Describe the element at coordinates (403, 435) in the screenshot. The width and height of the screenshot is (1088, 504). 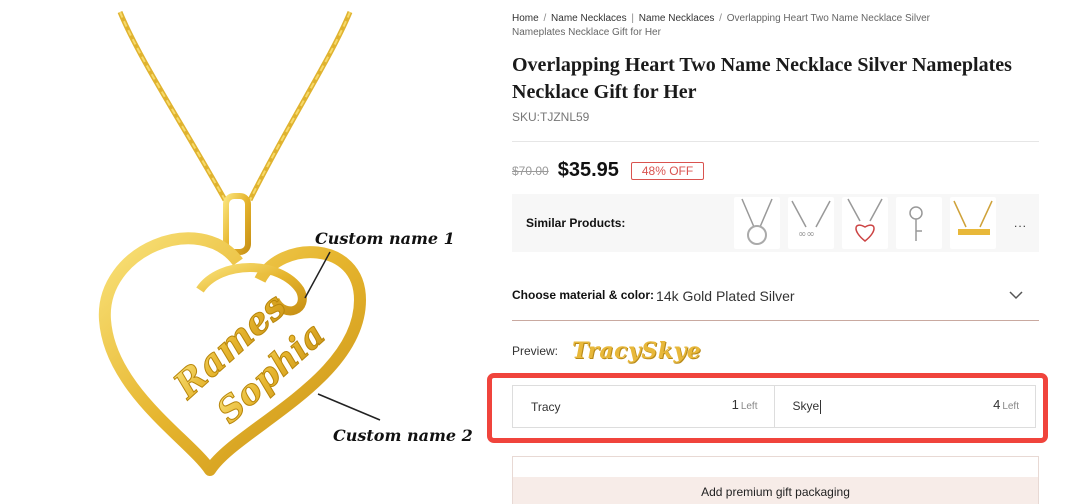
I see `annotation-custom-name-2: Custom name 2` at that location.